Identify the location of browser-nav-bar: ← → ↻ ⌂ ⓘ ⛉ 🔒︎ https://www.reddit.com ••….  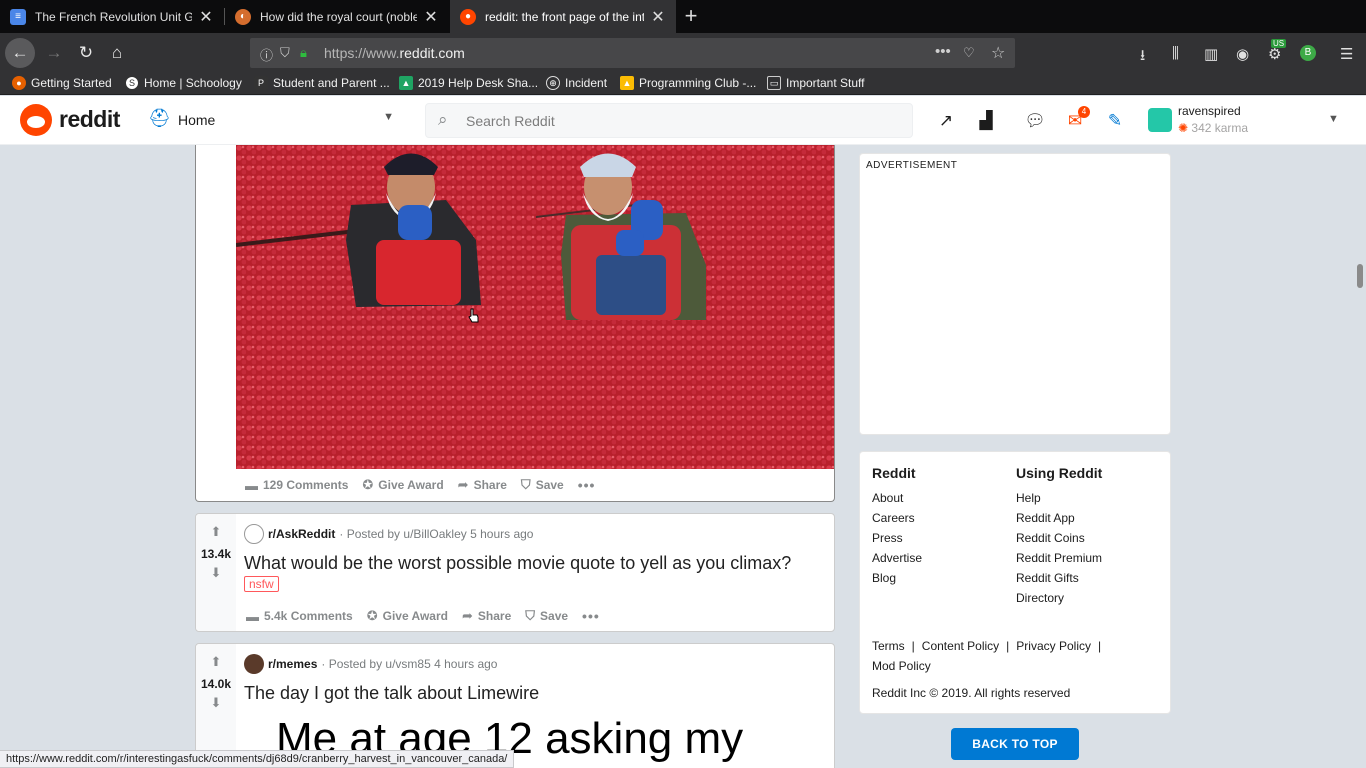
(683, 53).